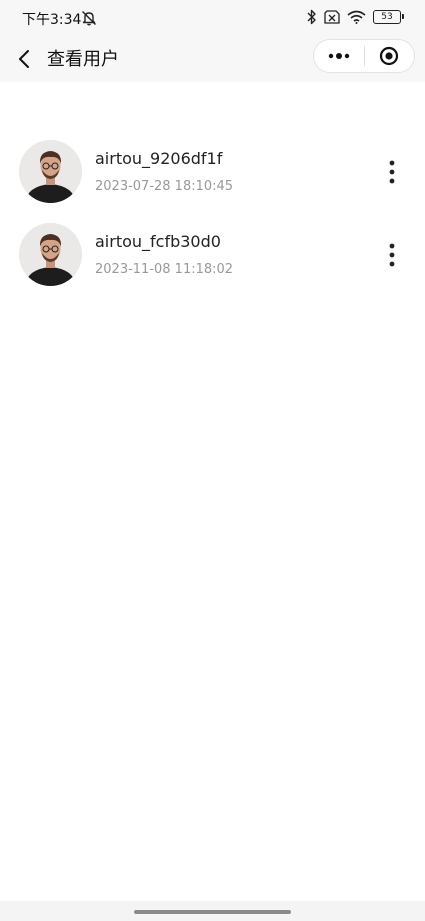  I want to click on close-target-icon, so click(389, 56).